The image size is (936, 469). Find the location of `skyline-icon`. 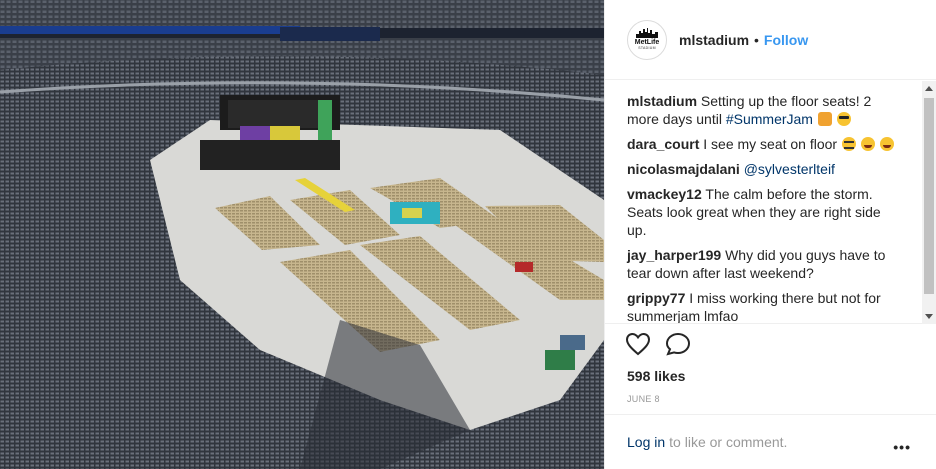

skyline-icon is located at coordinates (647, 33).